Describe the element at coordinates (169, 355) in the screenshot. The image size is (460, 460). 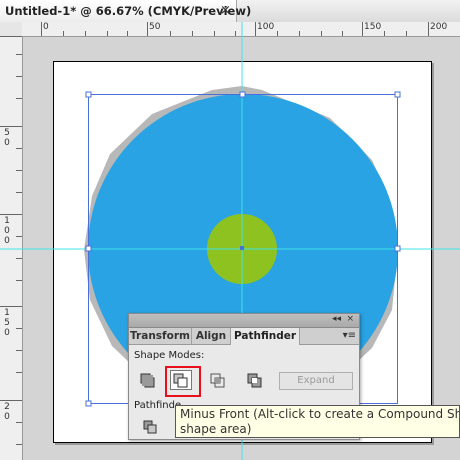
I see `shape-modes-label: Shape Modes:` at that location.